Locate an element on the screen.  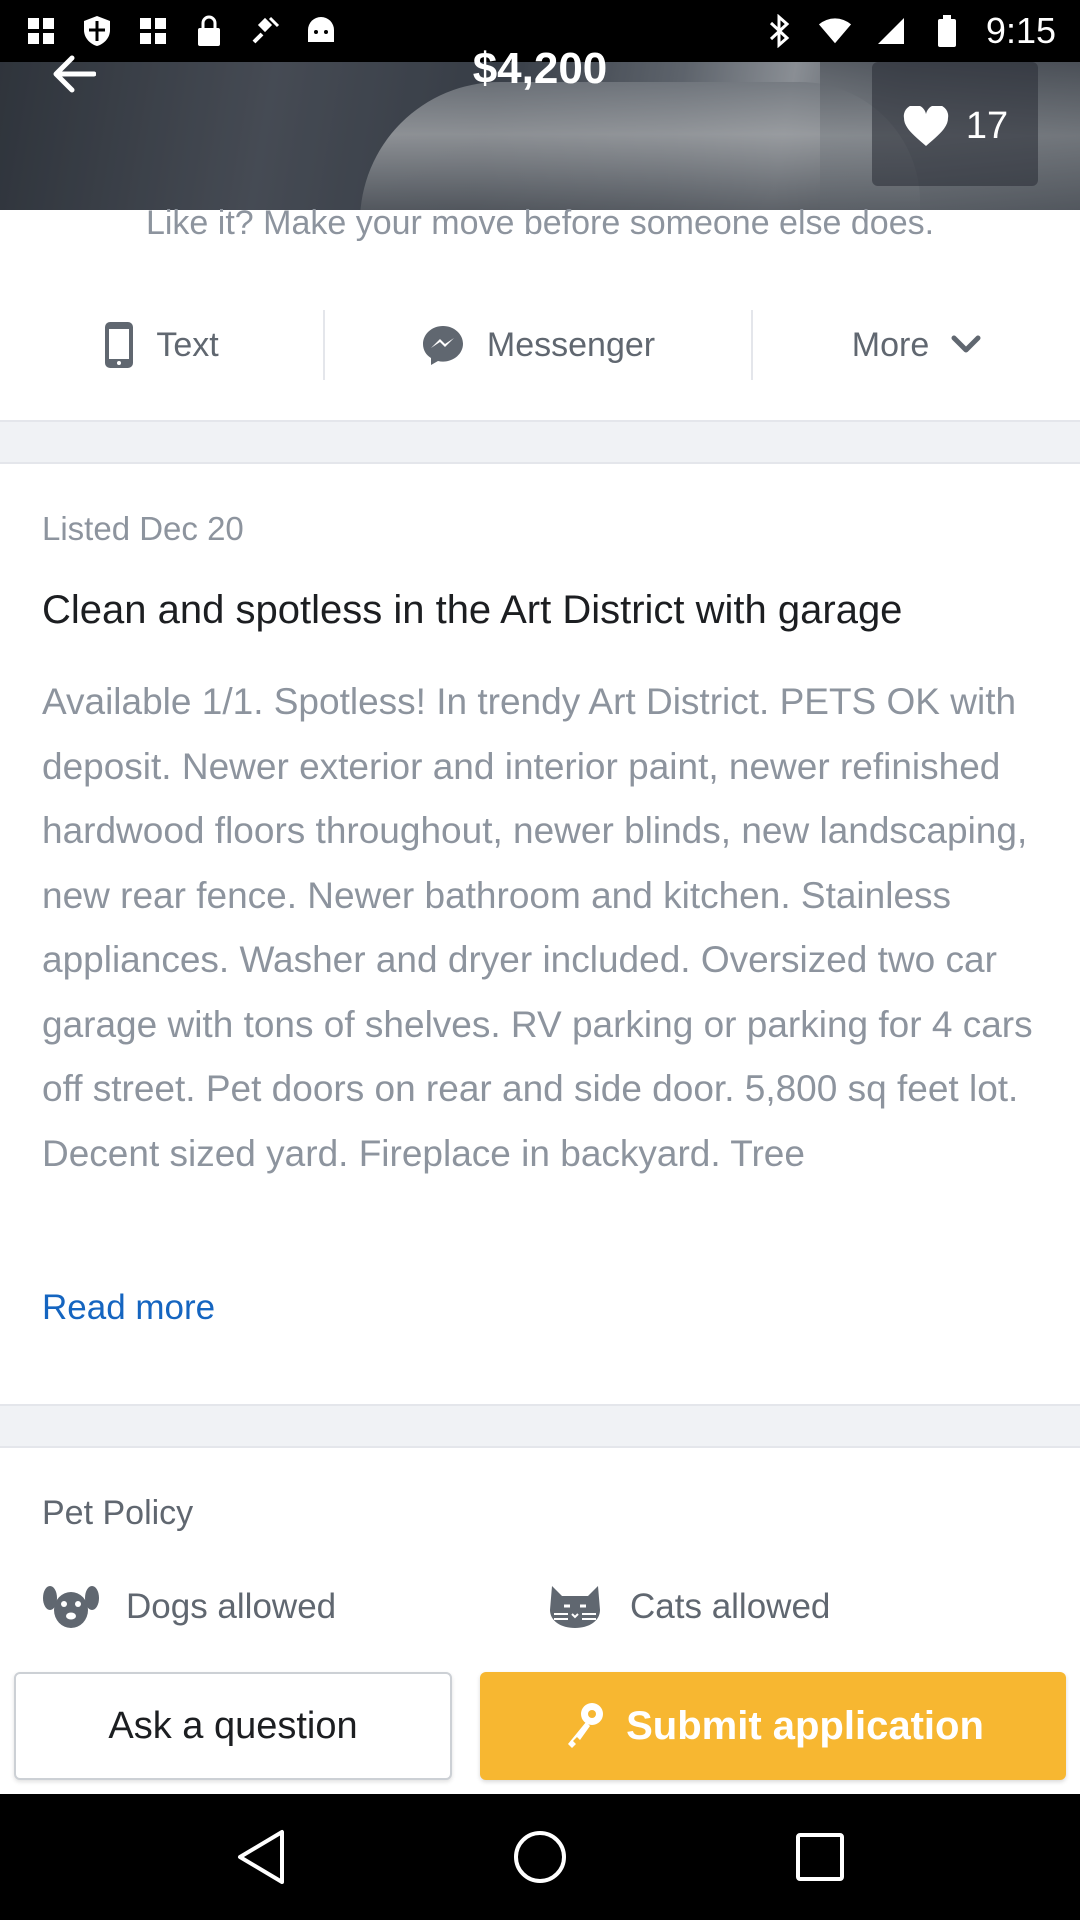
more-button: More is located at coordinates (916, 345).